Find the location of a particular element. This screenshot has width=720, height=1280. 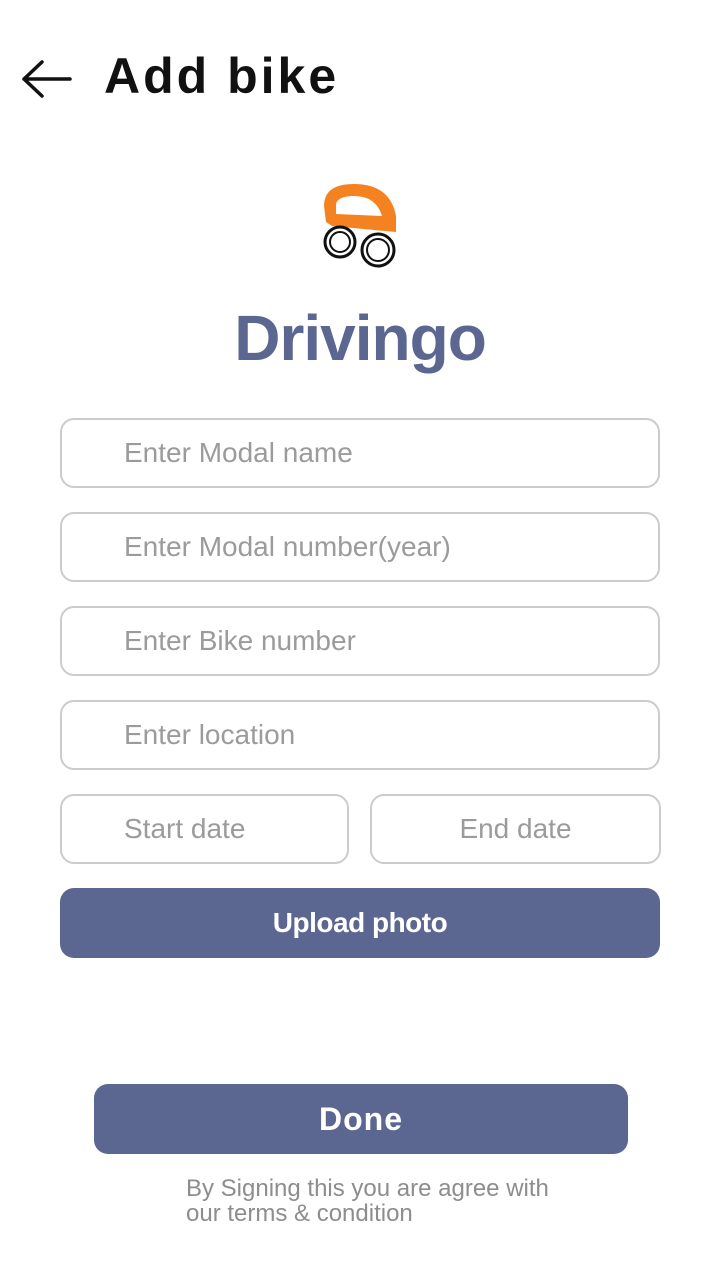

page-title: Add bike is located at coordinates (222, 76).